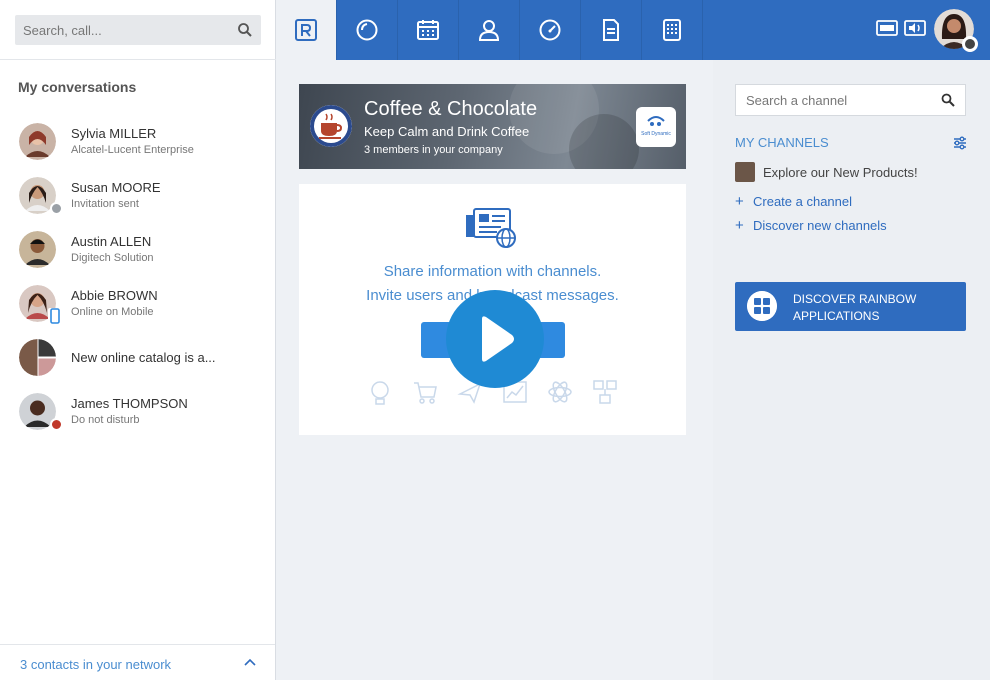  Describe the element at coordinates (656, 127) in the screenshot. I see `company-logo: Soft Dynamic` at that location.